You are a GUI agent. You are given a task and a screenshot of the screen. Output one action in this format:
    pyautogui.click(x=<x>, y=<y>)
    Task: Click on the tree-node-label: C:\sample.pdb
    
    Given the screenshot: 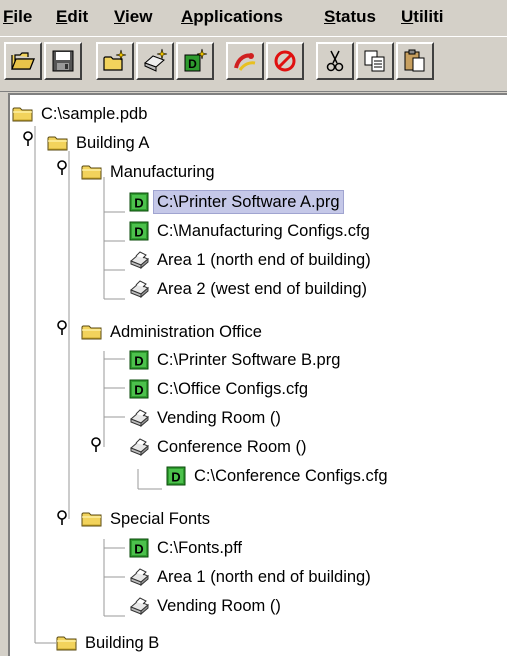 What is the action you would take?
    pyautogui.click(x=94, y=114)
    